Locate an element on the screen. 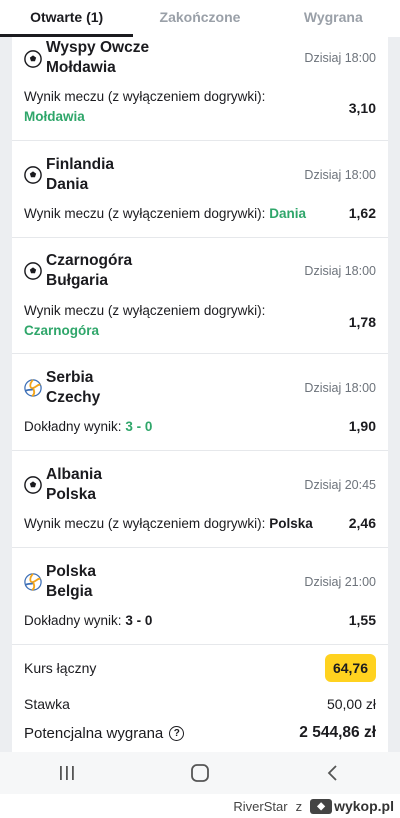 The image size is (400, 818). wykop-icon: ◆ is located at coordinates (321, 806).